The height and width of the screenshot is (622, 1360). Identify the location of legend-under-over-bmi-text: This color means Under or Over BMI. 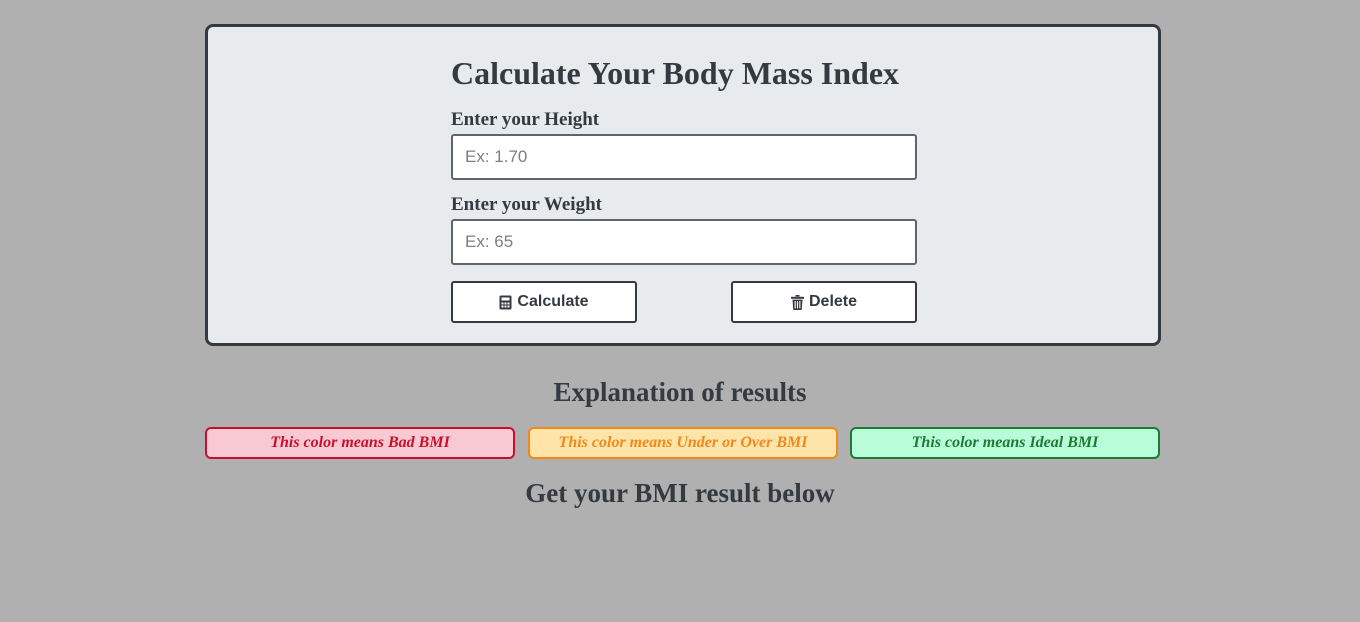
(683, 442).